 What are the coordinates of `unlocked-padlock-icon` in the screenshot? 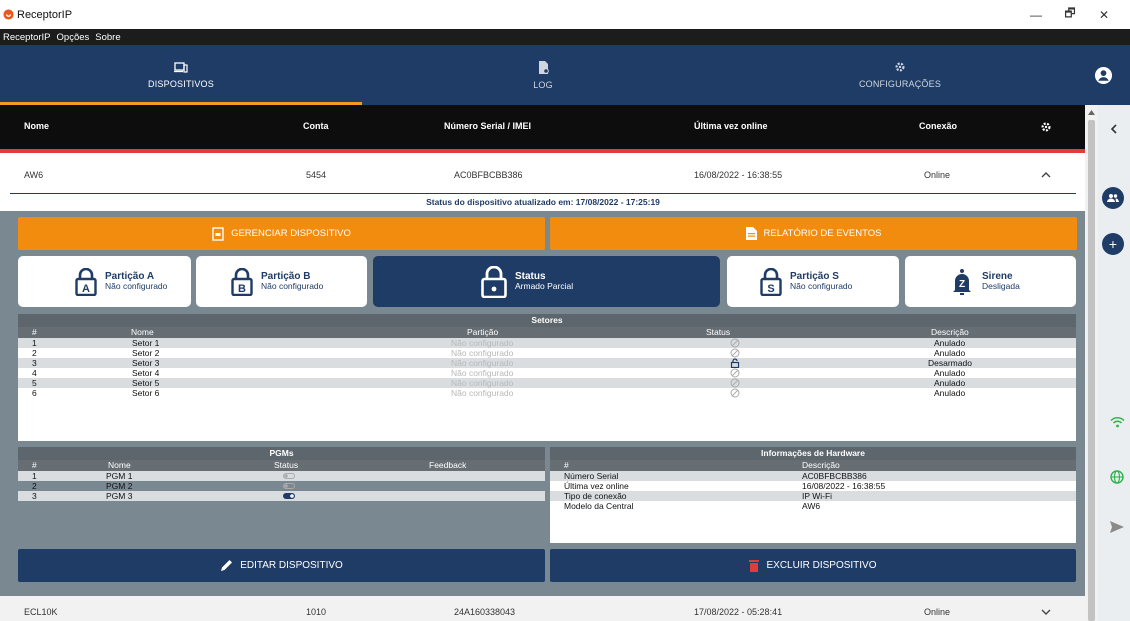 It's located at (735, 363).